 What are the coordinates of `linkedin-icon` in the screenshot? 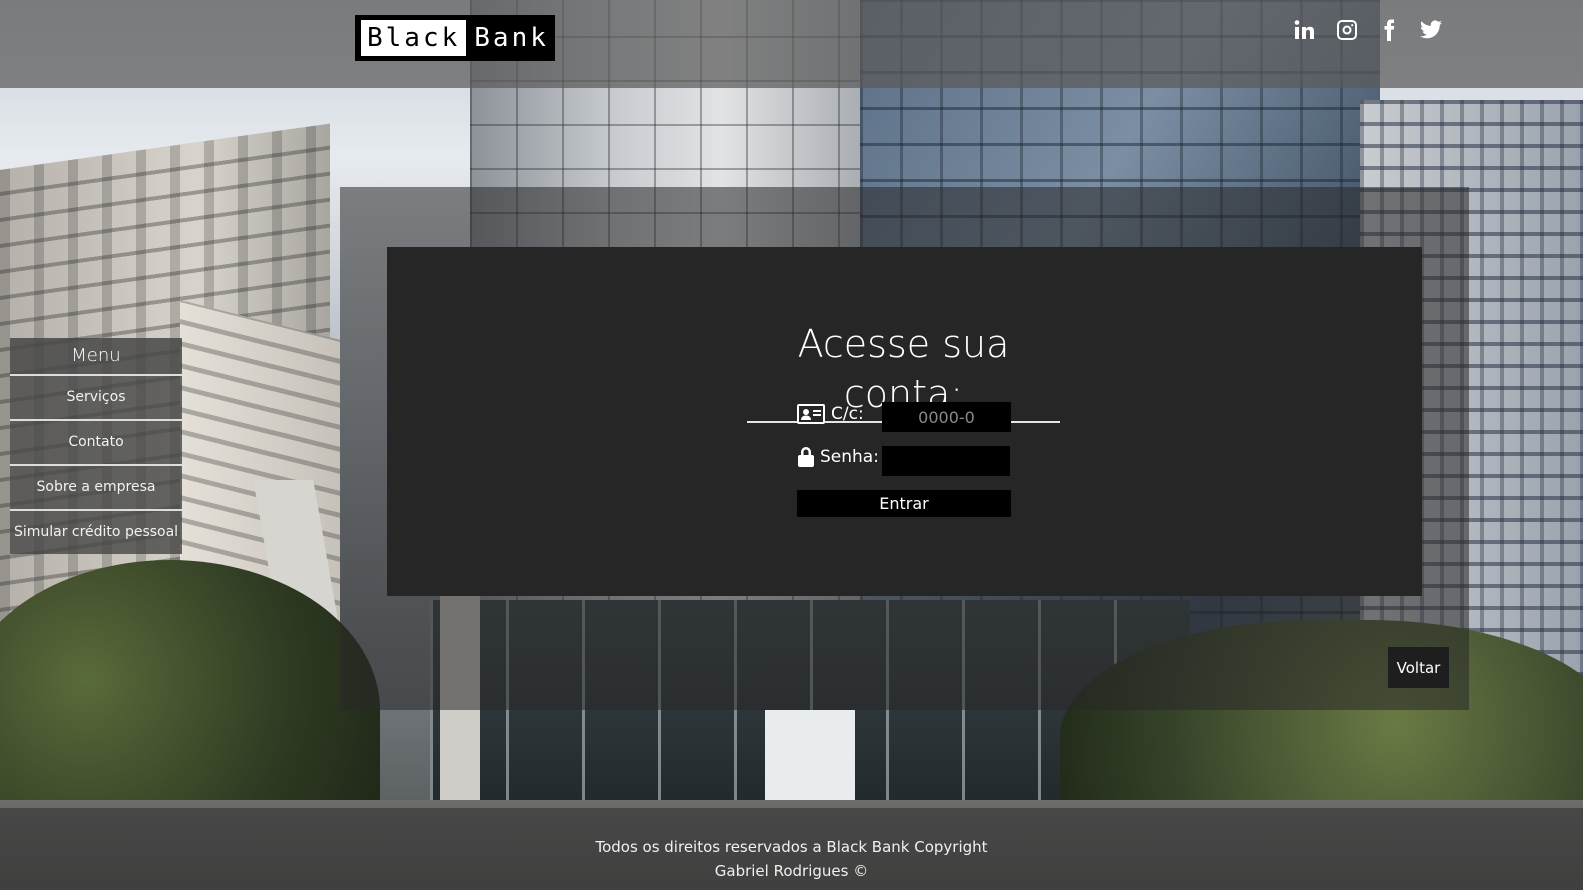 It's located at (1305, 30).